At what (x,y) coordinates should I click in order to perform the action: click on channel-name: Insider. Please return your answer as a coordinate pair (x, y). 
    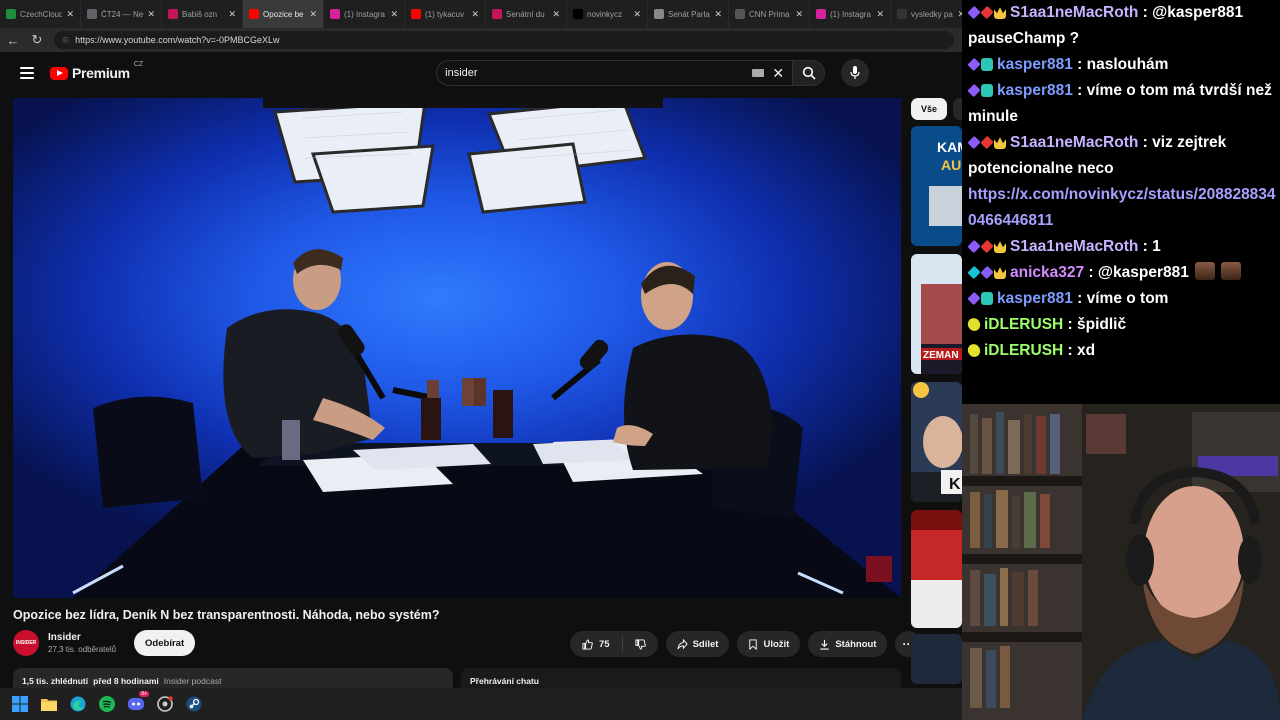
    Looking at the image, I should click on (82, 637).